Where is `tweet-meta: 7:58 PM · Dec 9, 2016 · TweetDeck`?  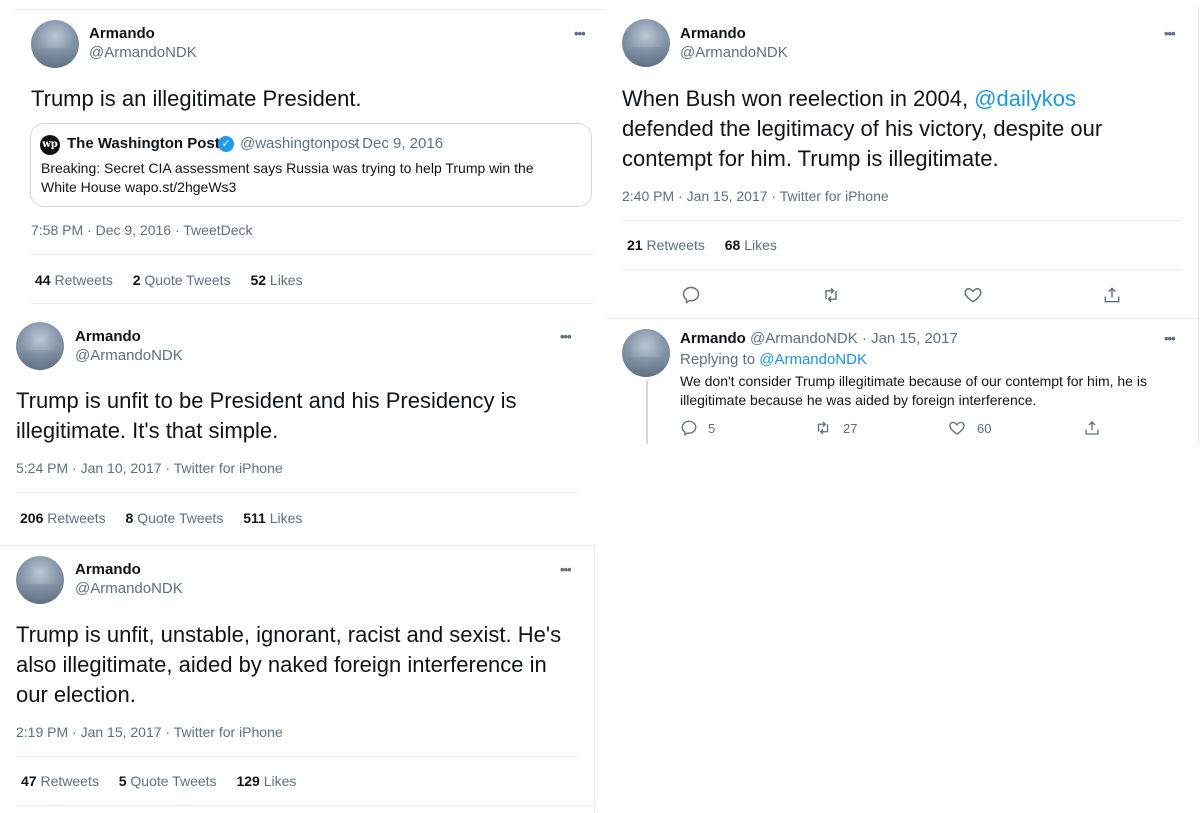
tweet-meta: 7:58 PM · Dec 9, 2016 · TweetDeck is located at coordinates (142, 230).